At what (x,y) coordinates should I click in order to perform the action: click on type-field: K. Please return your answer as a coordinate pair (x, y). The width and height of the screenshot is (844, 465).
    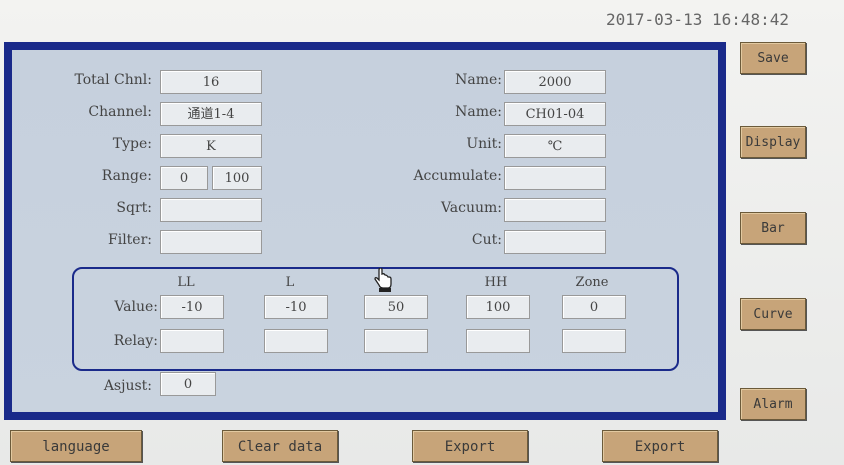
    Looking at the image, I should click on (211, 146).